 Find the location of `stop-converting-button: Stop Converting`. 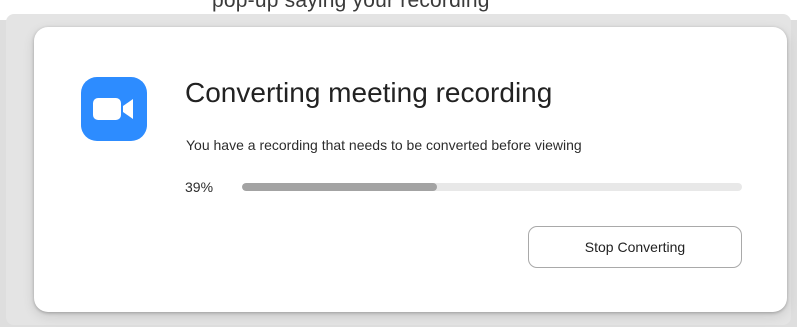

stop-converting-button: Stop Converting is located at coordinates (635, 247).